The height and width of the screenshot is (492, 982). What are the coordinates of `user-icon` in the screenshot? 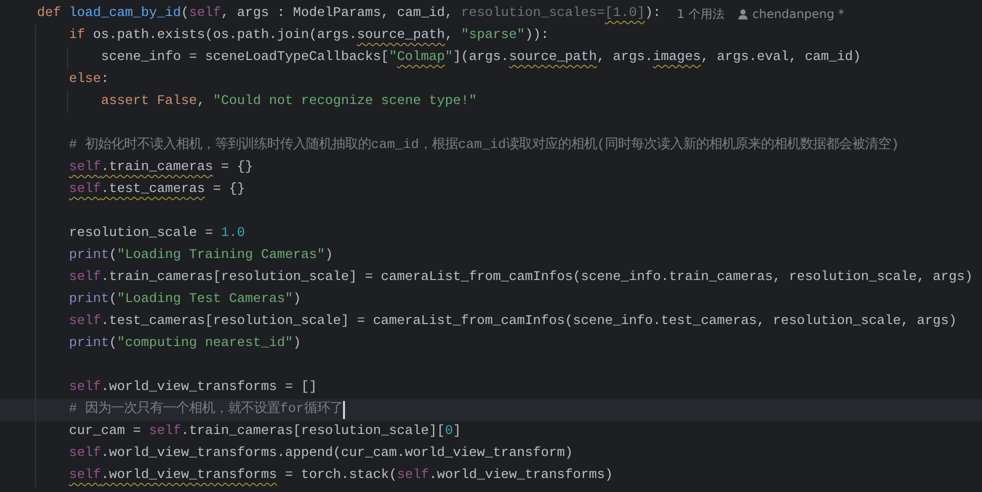 It's located at (743, 14).